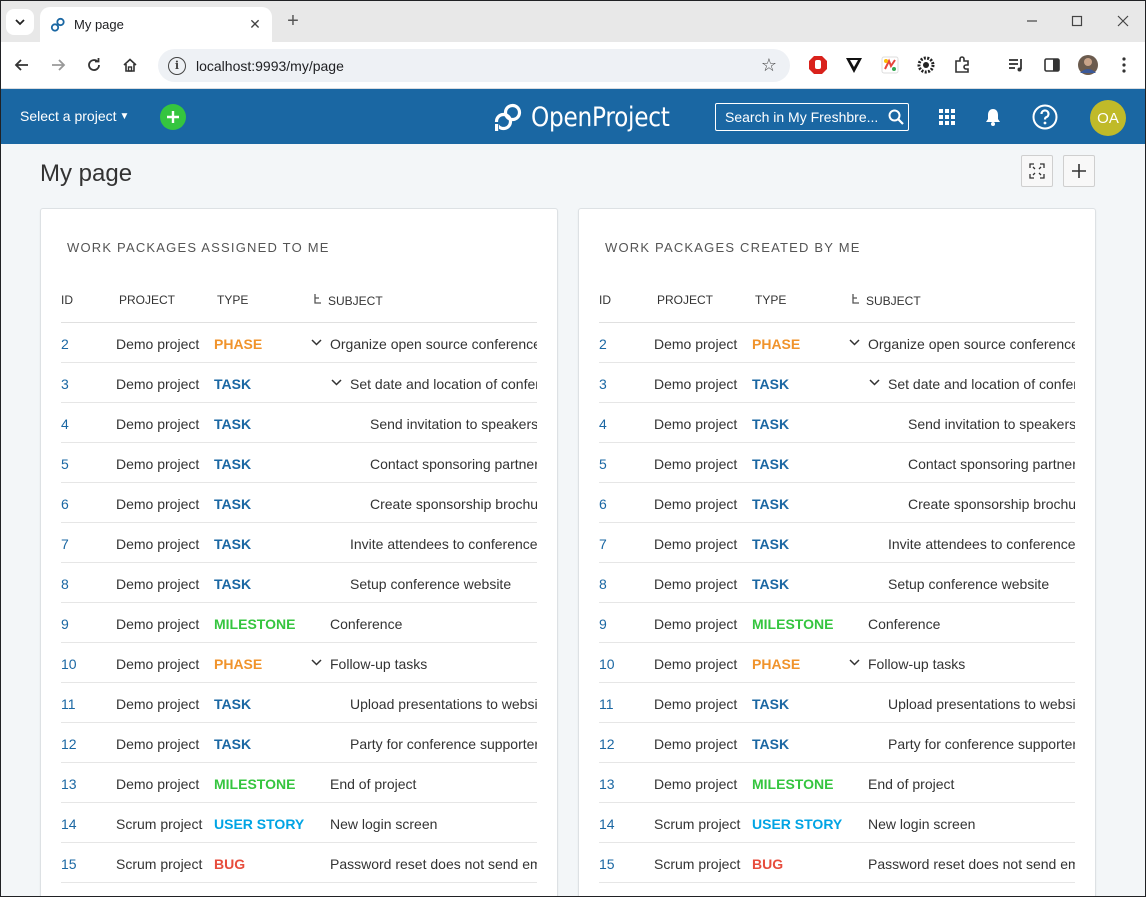  Describe the element at coordinates (476, 66) in the screenshot. I see `url-text: localhost:9993/my/page` at that location.